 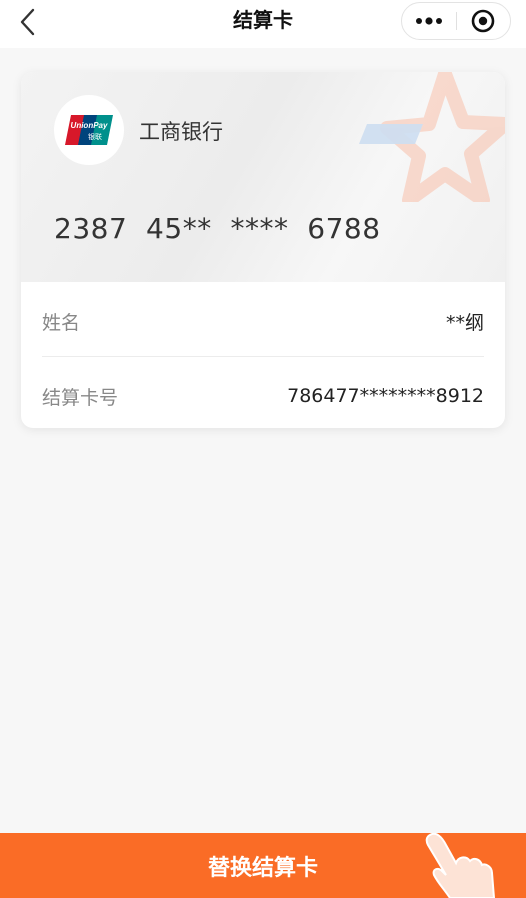 I want to click on bank-logo: UnionPay 银联, so click(x=89, y=130).